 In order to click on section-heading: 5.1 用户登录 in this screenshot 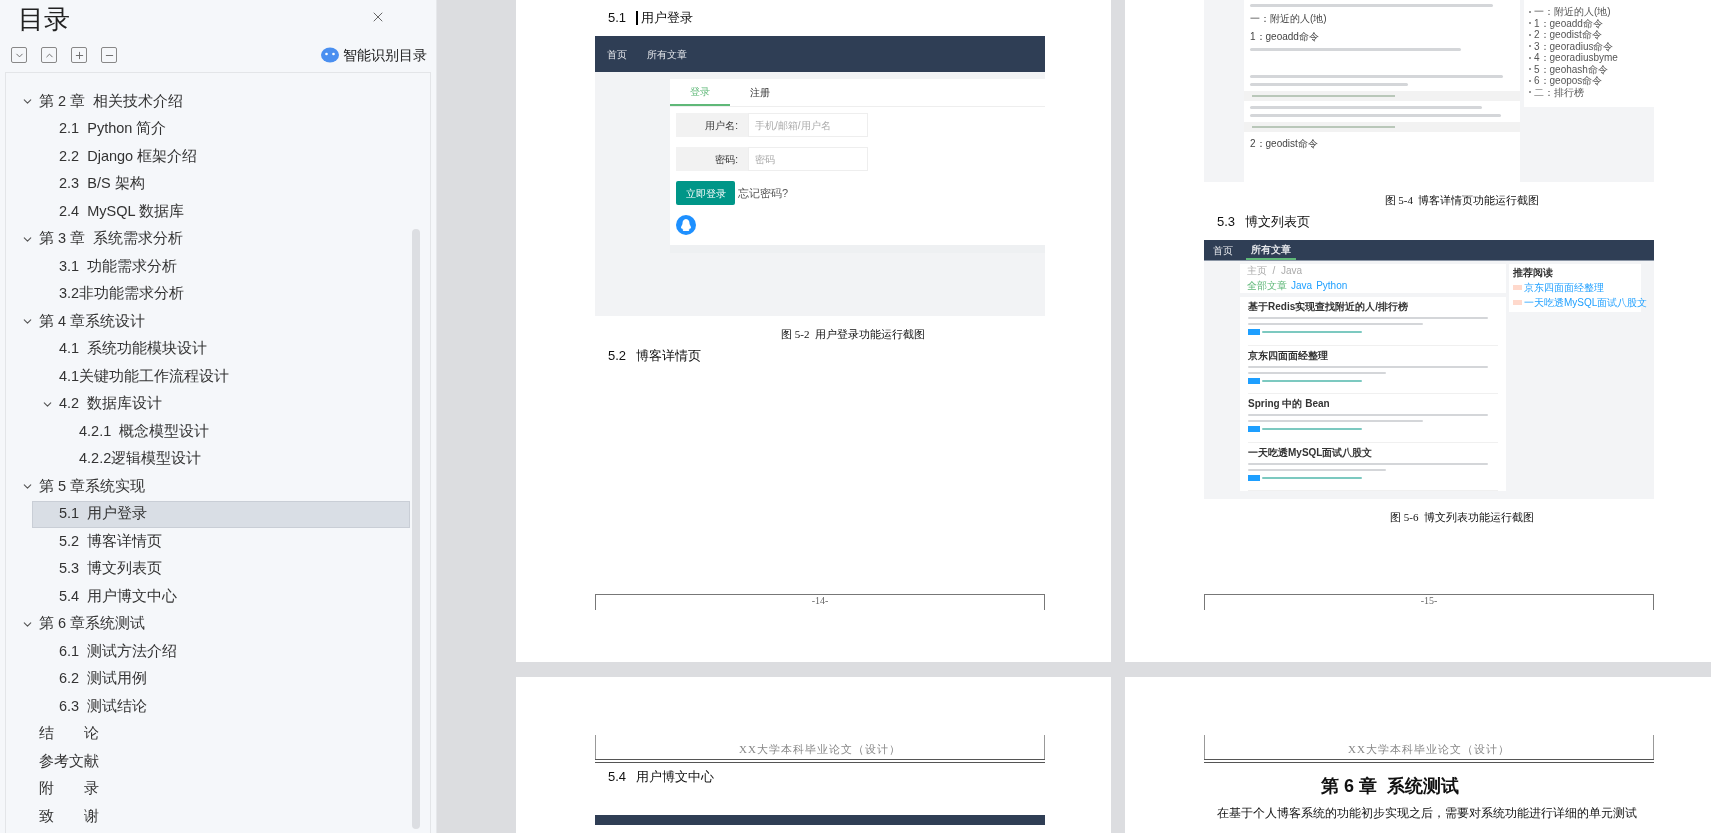, I will do `click(651, 18)`.